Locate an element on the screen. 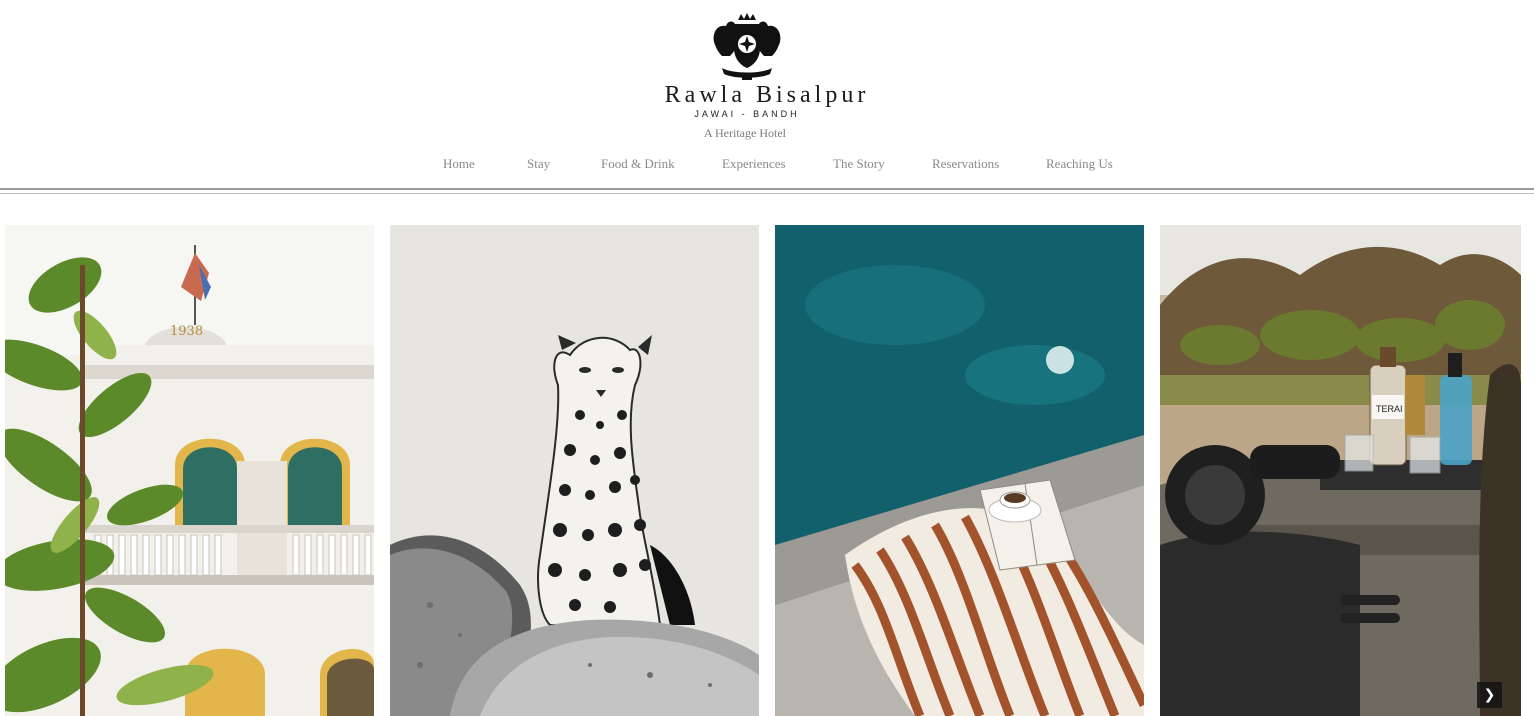 The image size is (1534, 716). nav-item-the-story: The Story is located at coordinates (859, 164).